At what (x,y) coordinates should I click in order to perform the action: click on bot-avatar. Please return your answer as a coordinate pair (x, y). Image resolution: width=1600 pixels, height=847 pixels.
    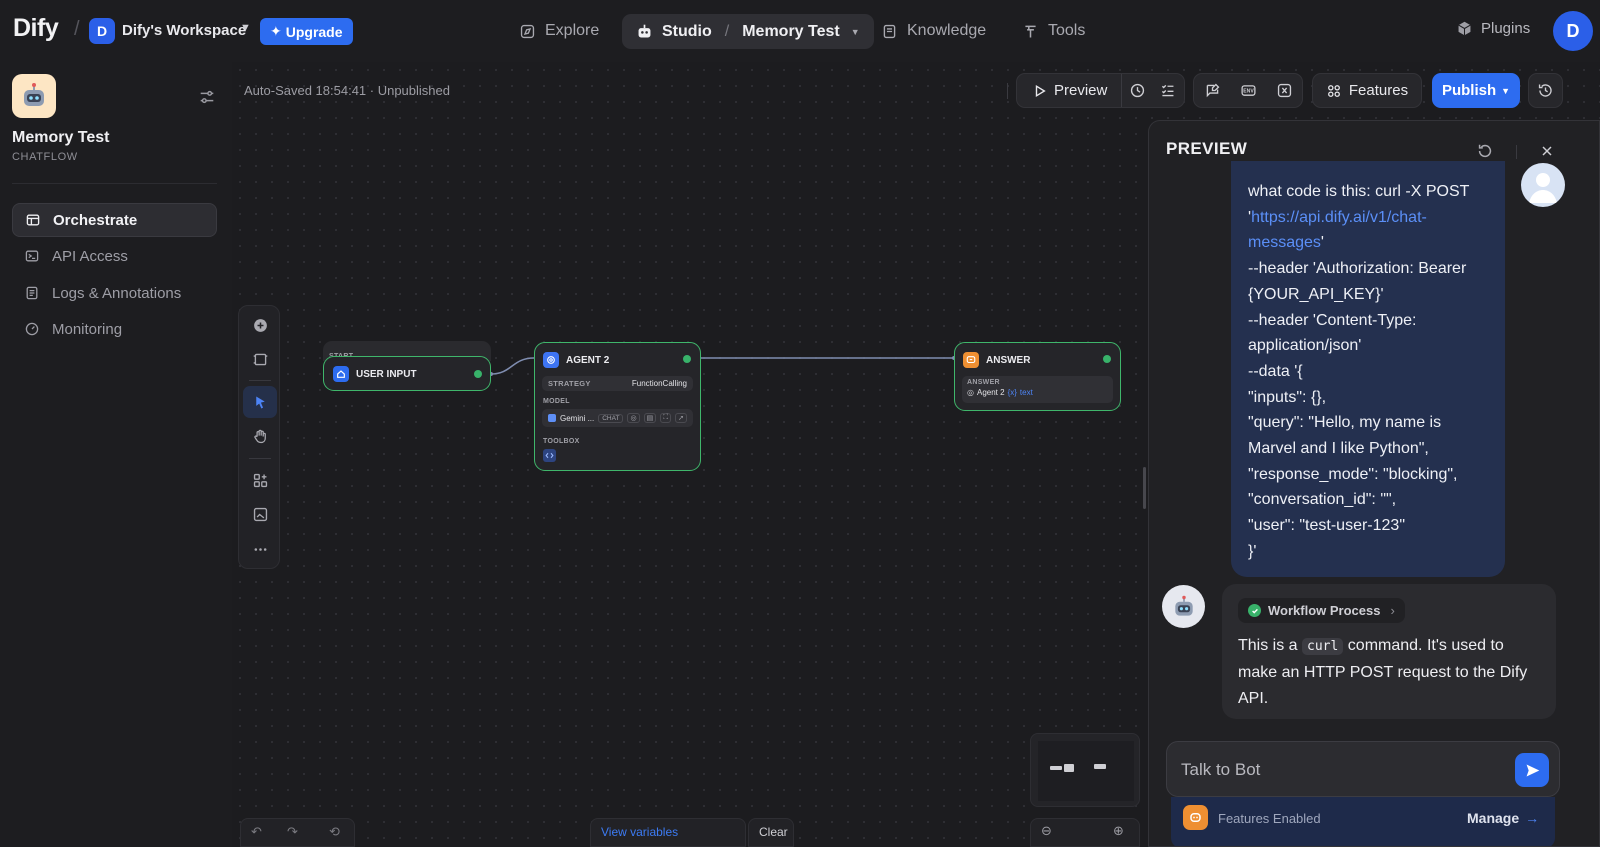
    Looking at the image, I should click on (1183, 606).